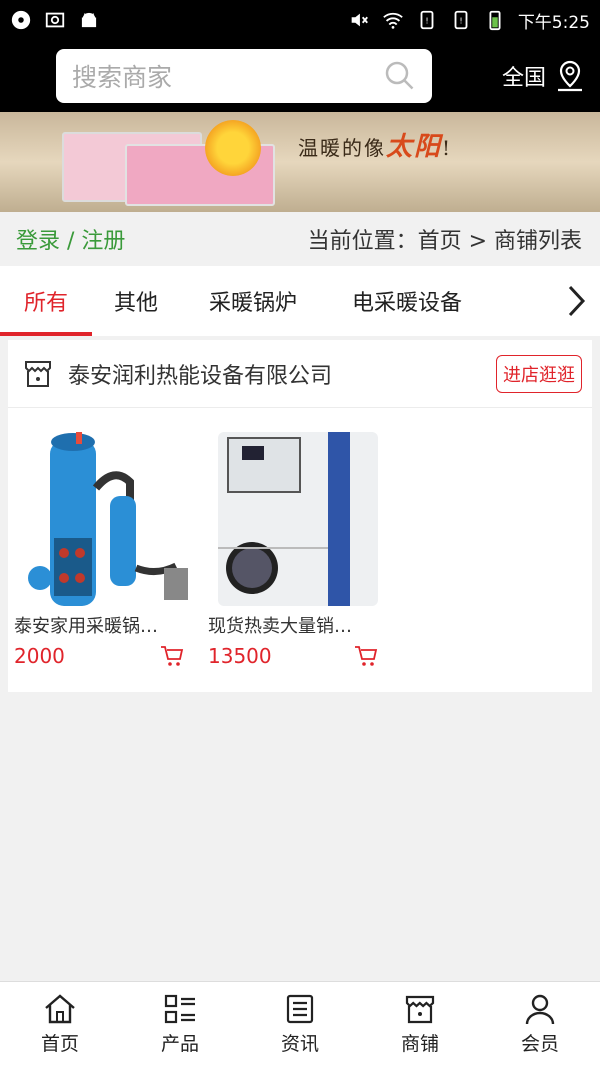 The height and width of the screenshot is (1067, 600). What do you see at coordinates (539, 373) in the screenshot?
I see `visit-shop-button: 进店逛逛` at bounding box center [539, 373].